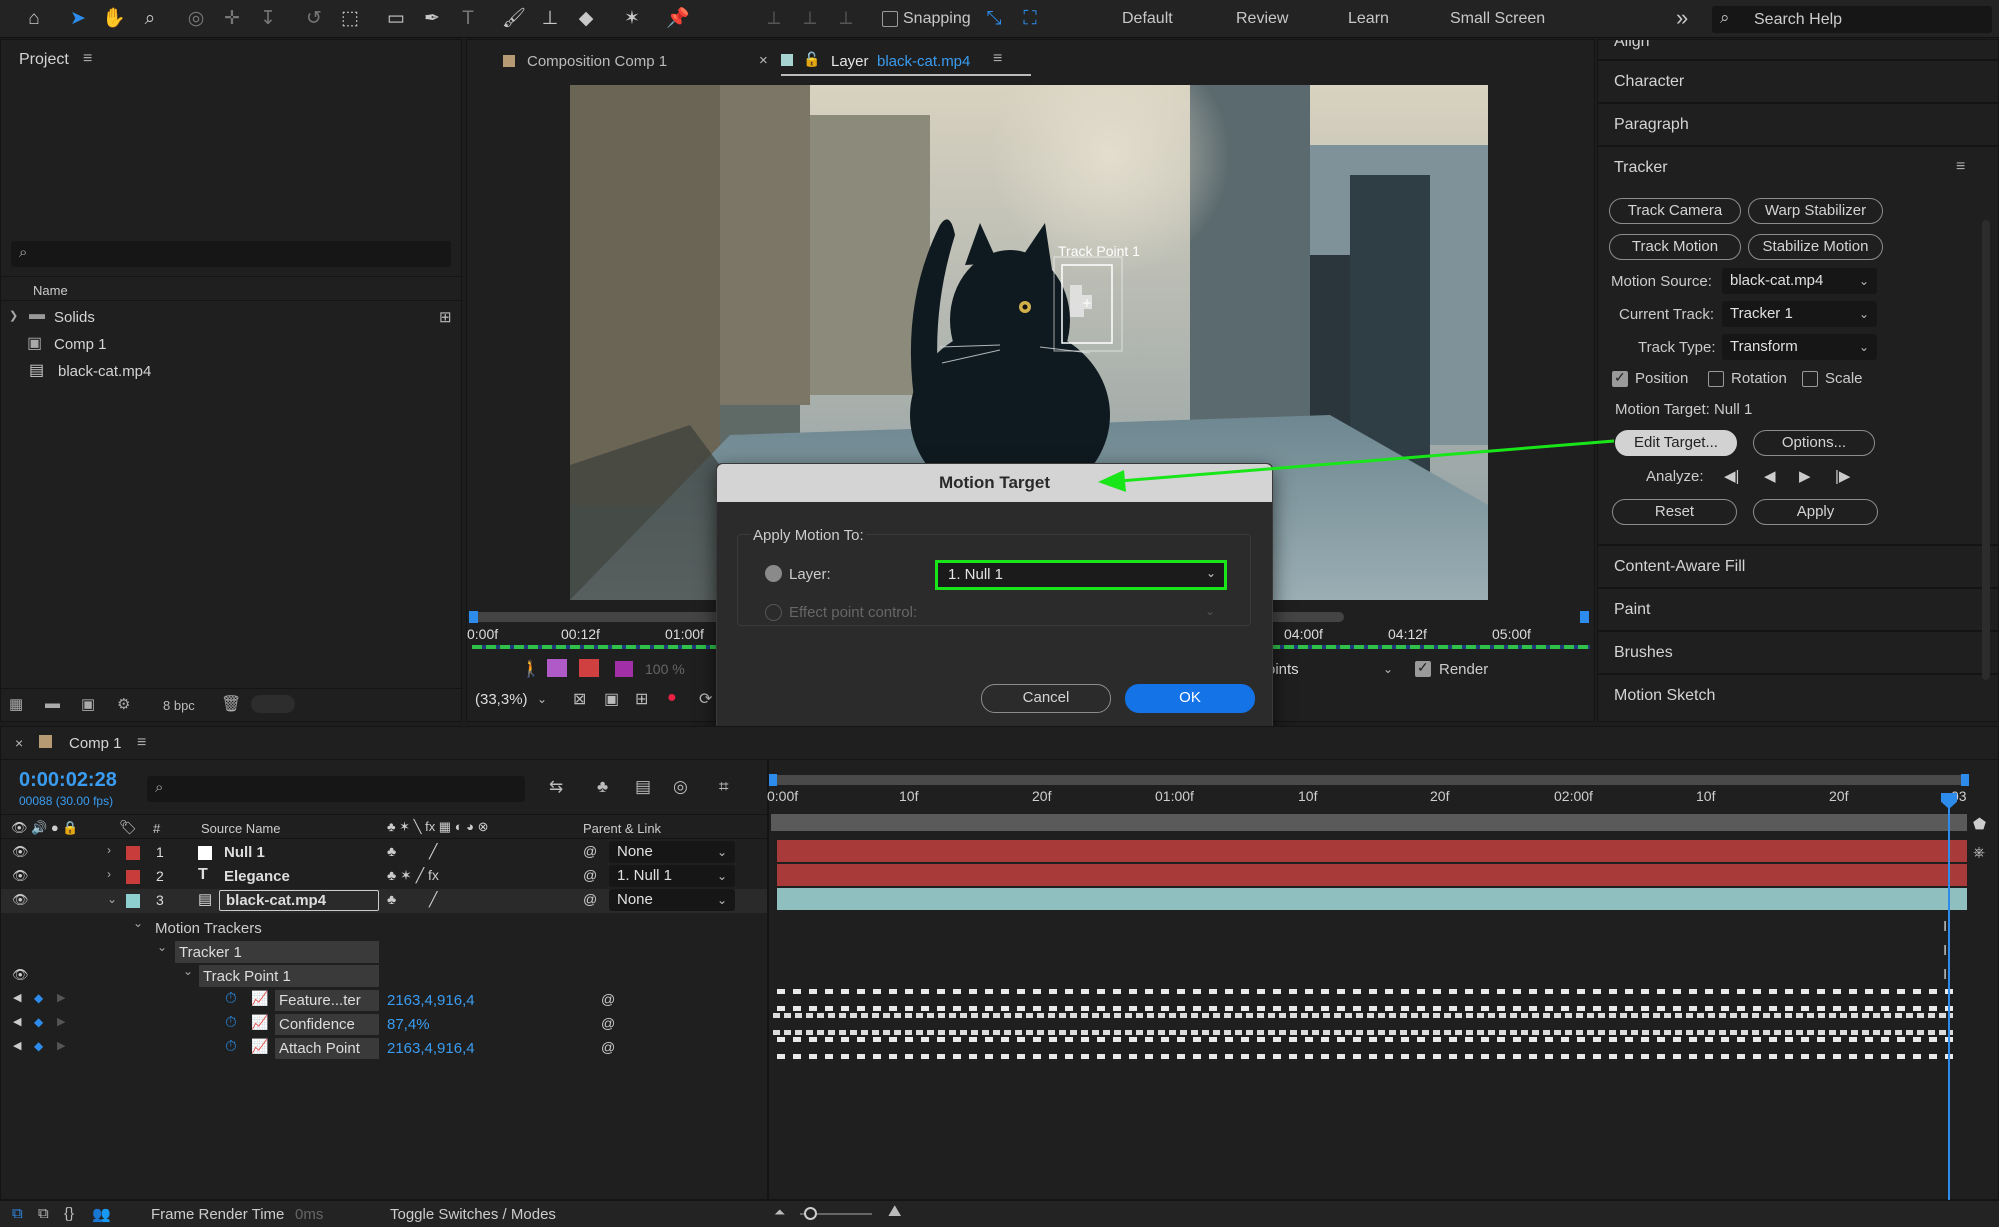  What do you see at coordinates (413, 875) in the screenshot?
I see `shy-switch-icon: ♣ ✶ ╱ fx` at bounding box center [413, 875].